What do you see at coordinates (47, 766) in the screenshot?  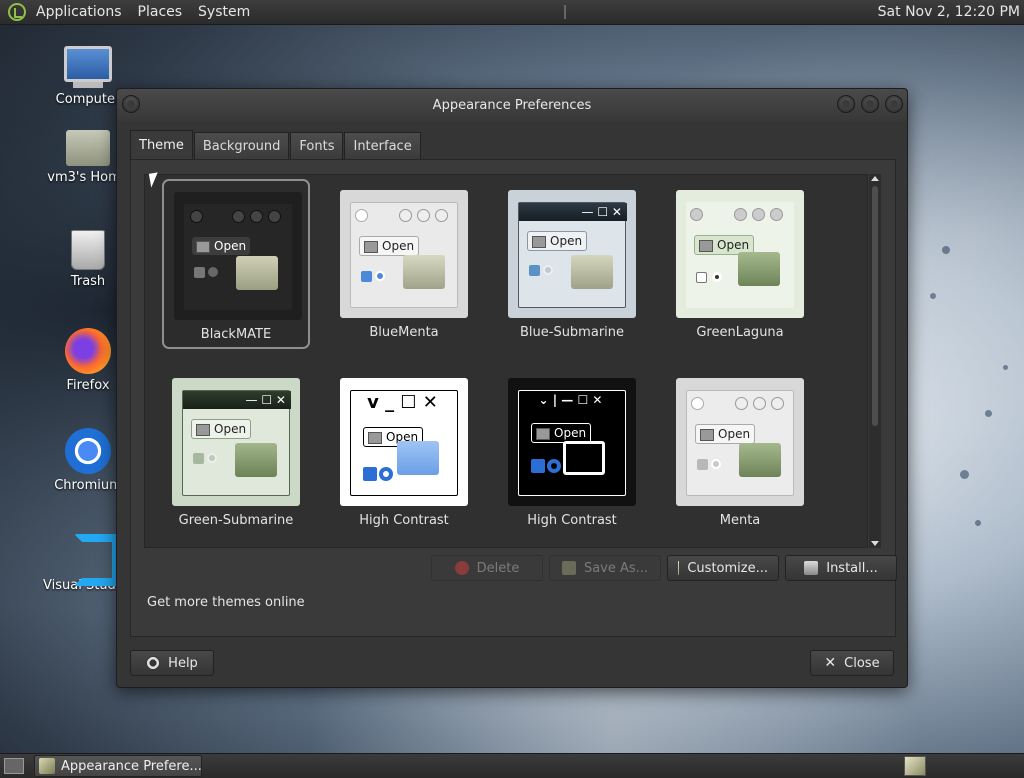 I see `appearance-icon` at bounding box center [47, 766].